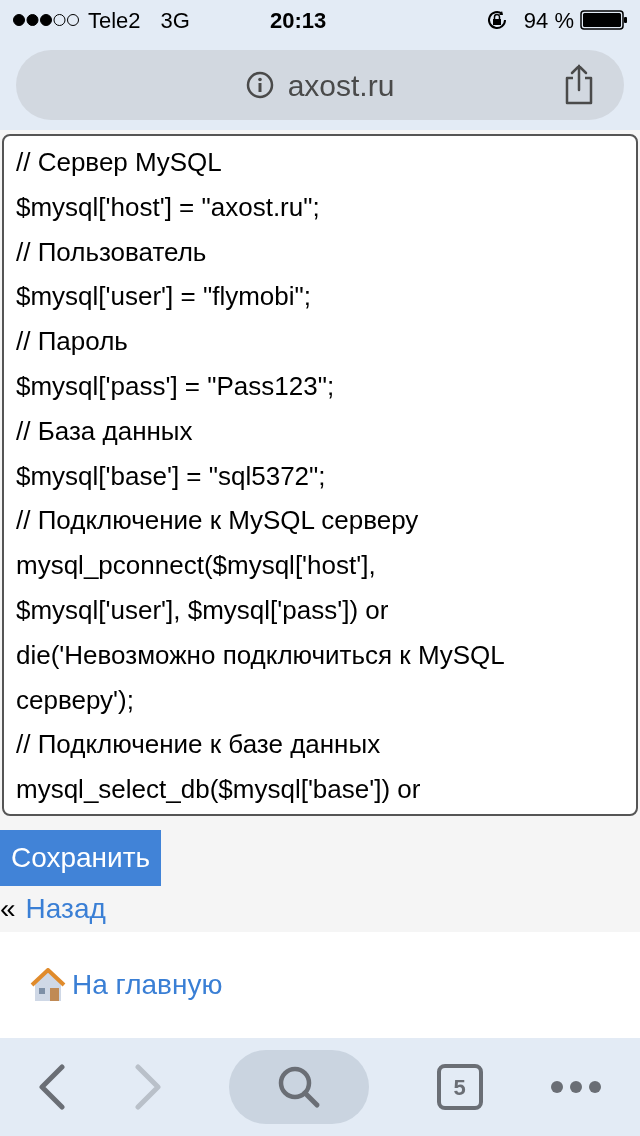  I want to click on code-line: // Подключение к MySQL серверу, so click(217, 521).